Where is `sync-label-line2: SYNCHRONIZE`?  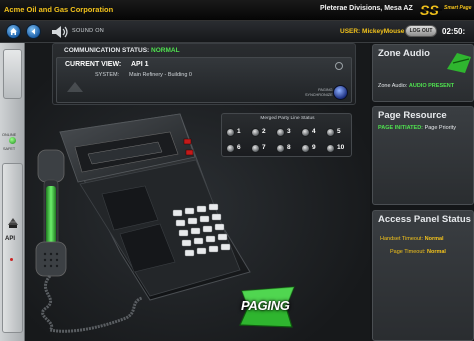
sync-label-line2: SYNCHRONIZE is located at coordinates (319, 94).